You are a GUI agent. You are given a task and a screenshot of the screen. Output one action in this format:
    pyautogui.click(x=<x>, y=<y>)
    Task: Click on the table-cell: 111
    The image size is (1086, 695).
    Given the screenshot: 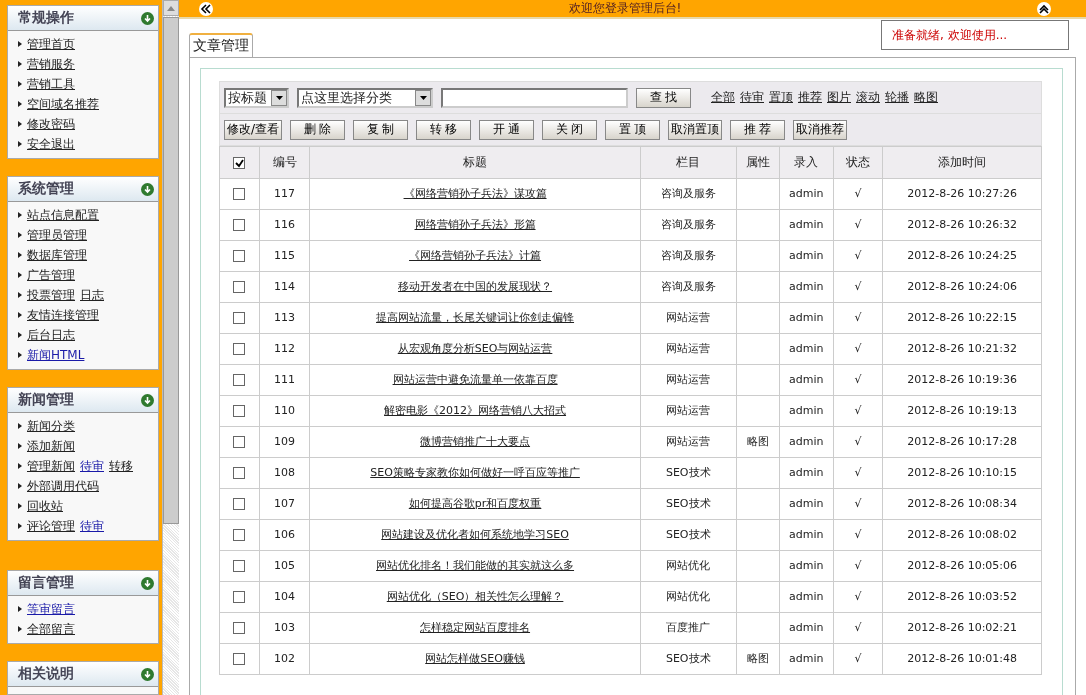 What is the action you would take?
    pyautogui.click(x=285, y=379)
    